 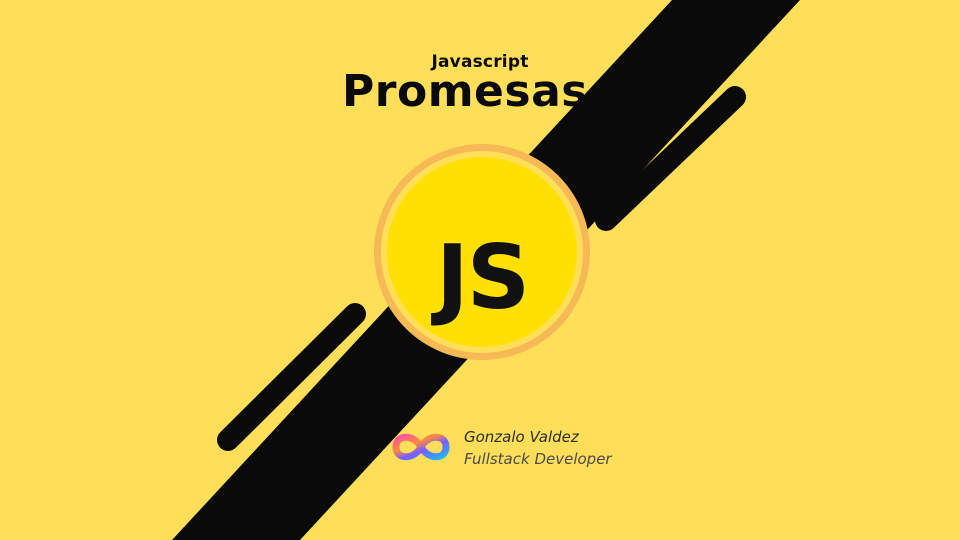 I want to click on infinity-logo-icon, so click(x=421, y=447).